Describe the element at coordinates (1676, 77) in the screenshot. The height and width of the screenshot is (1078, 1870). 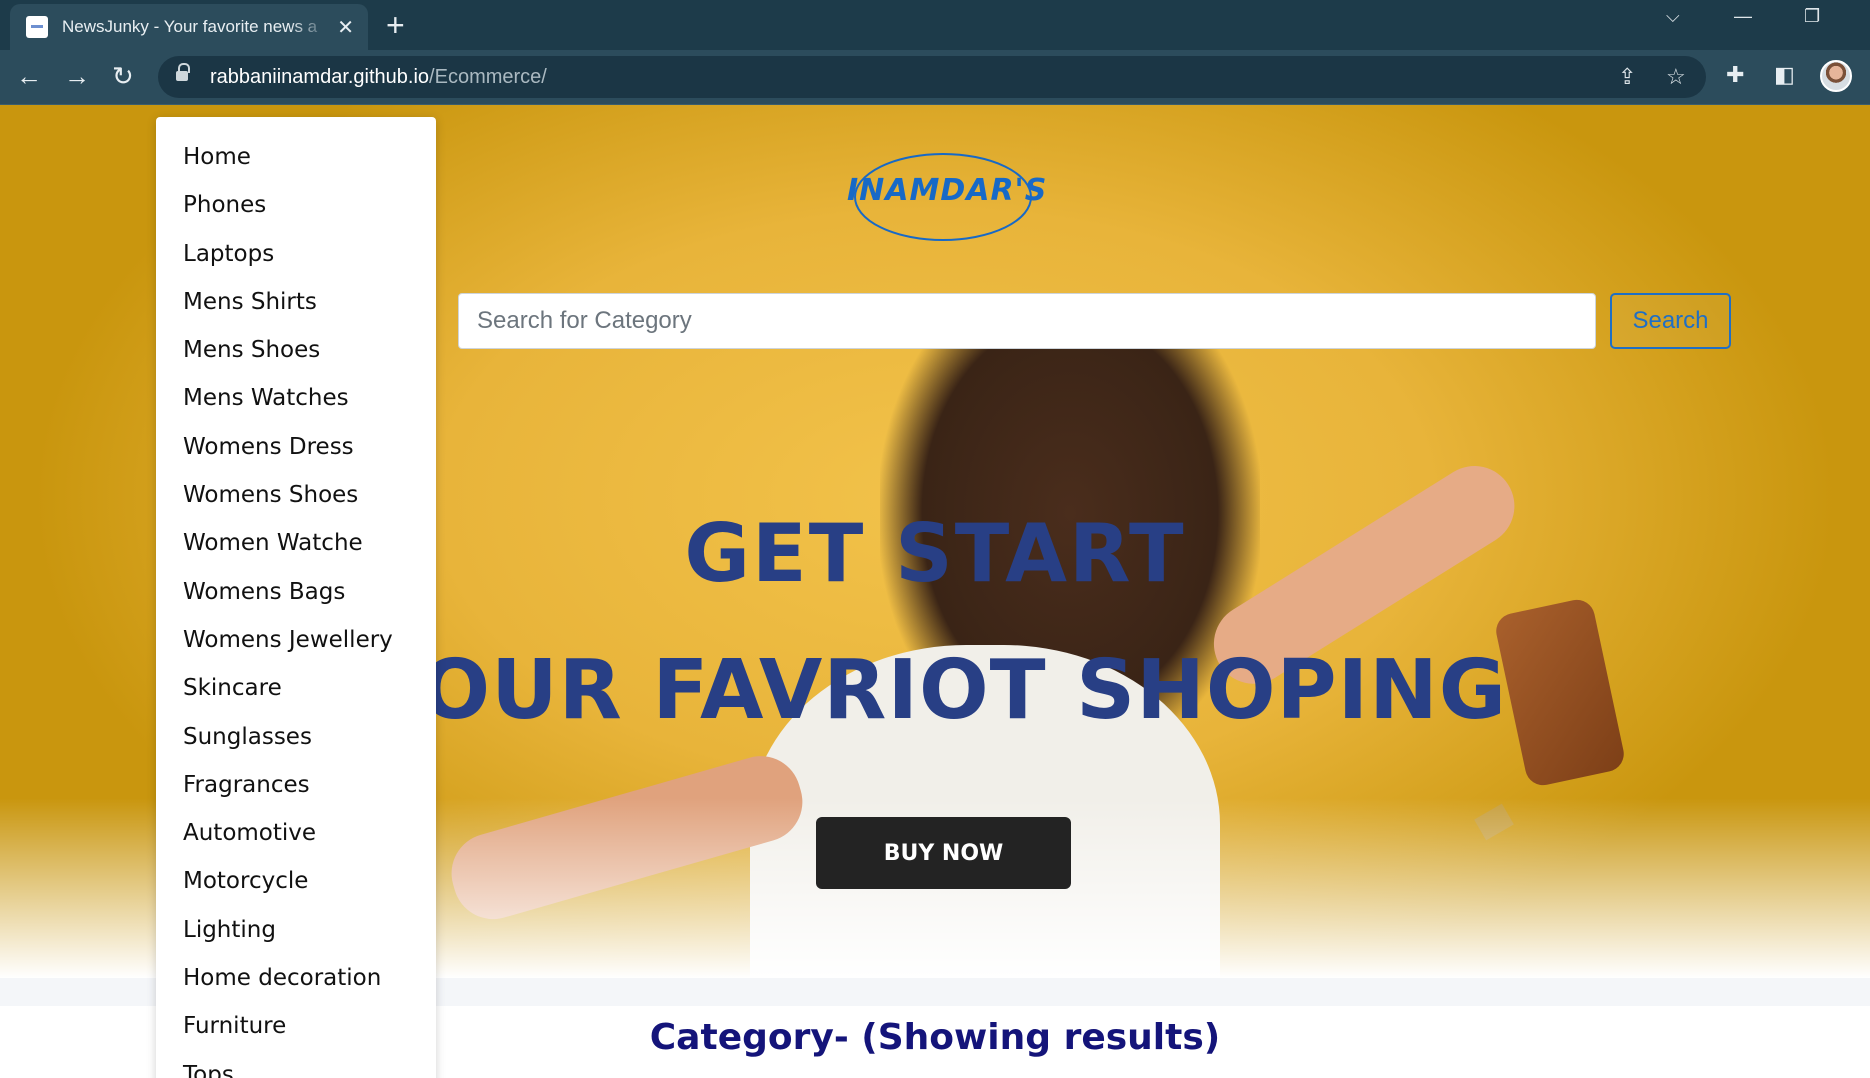
I see `star-icon: ☆` at that location.